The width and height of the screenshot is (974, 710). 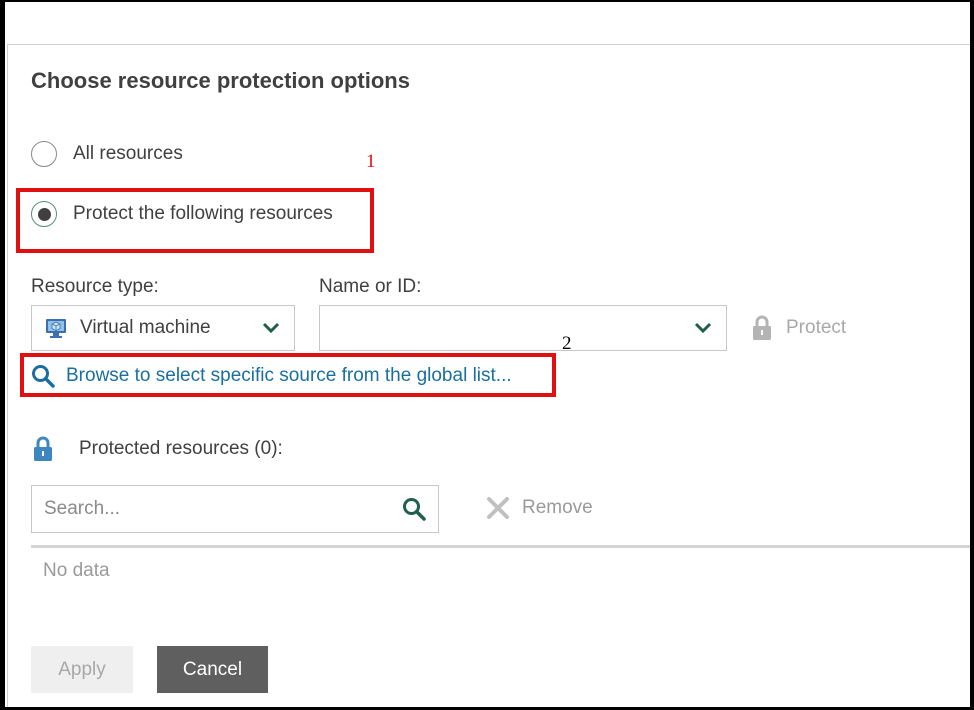 I want to click on resources-table: No data, so click(x=500, y=562).